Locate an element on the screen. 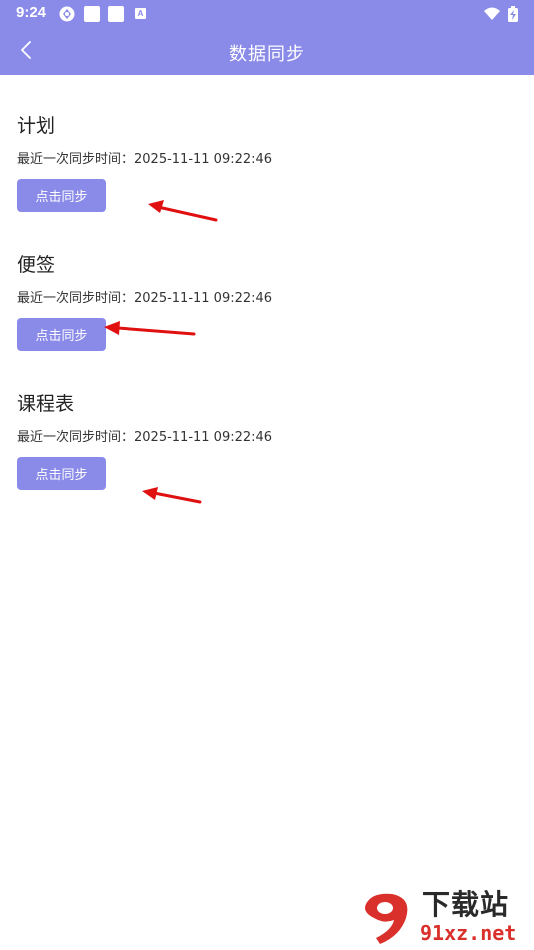 This screenshot has width=534, height=950. battery-charging-icon is located at coordinates (513, 14).